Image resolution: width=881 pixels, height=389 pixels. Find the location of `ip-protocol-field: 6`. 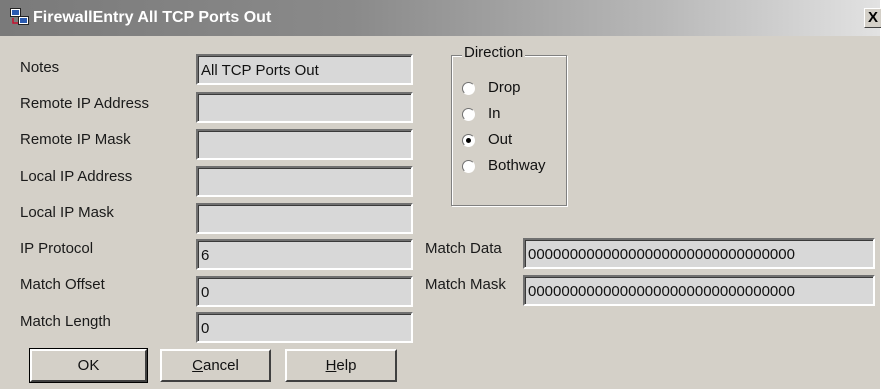

ip-protocol-field: 6 is located at coordinates (304, 254).